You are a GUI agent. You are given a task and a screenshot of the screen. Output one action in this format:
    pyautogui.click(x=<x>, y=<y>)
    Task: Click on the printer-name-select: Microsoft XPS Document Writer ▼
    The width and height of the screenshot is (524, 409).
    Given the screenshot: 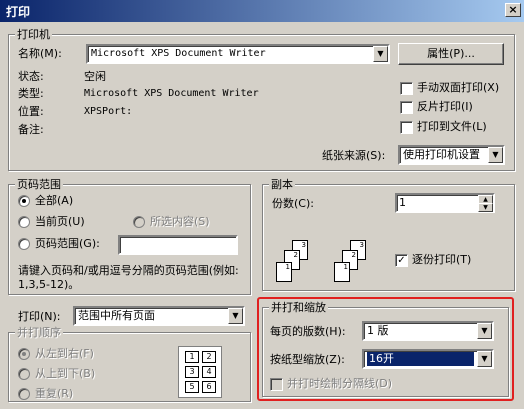 What is the action you would take?
    pyautogui.click(x=238, y=54)
    